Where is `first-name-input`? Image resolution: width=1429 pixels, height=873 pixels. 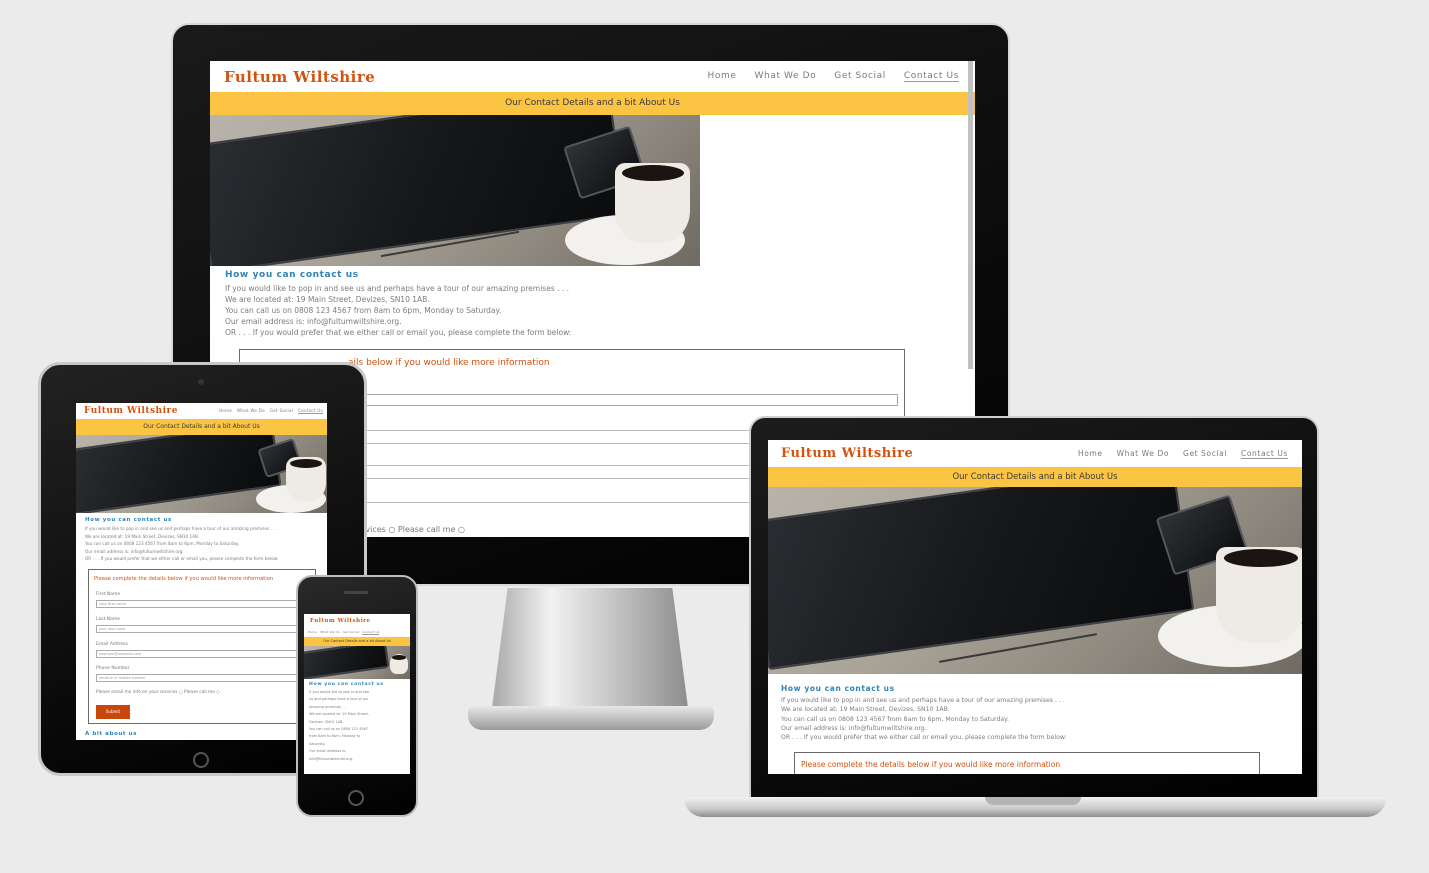 first-name-input is located at coordinates (623, 400).